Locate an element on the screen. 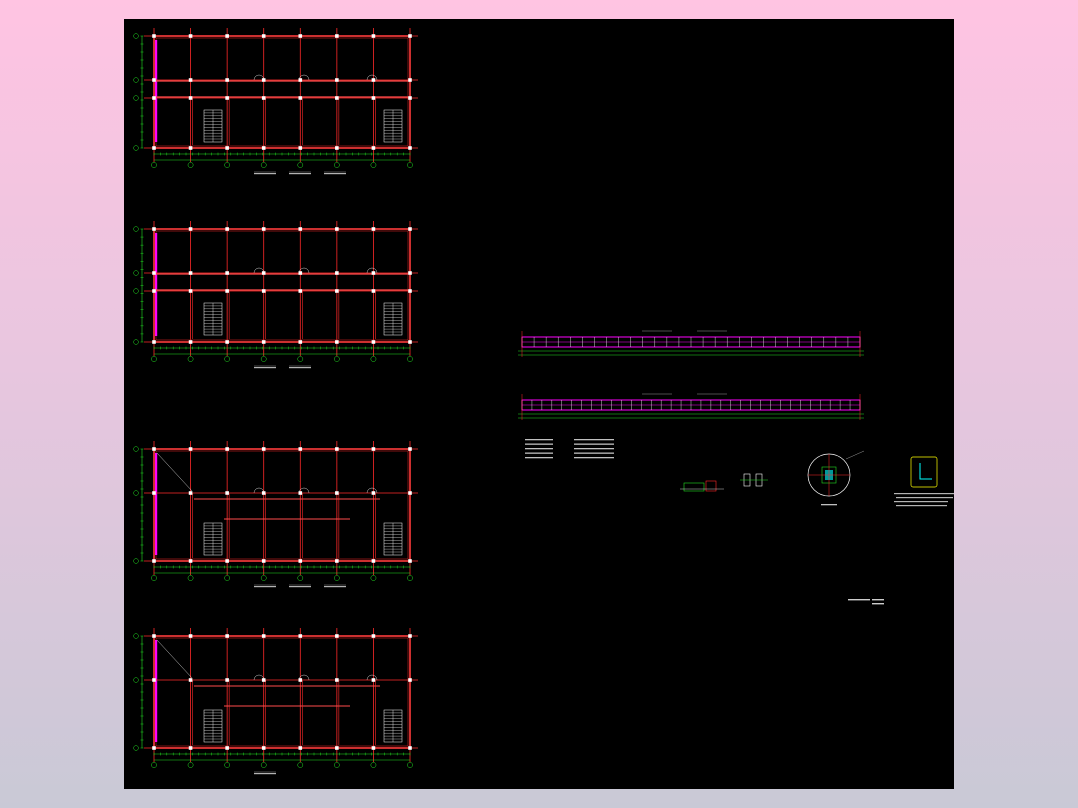 This screenshot has height=808, width=1078. detail-circle is located at coordinates (836, 478).